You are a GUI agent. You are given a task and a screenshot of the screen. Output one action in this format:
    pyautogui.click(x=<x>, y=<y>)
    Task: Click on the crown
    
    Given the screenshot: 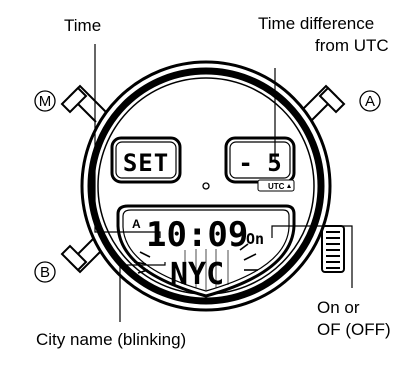 What is the action you would take?
    pyautogui.click(x=333, y=249)
    